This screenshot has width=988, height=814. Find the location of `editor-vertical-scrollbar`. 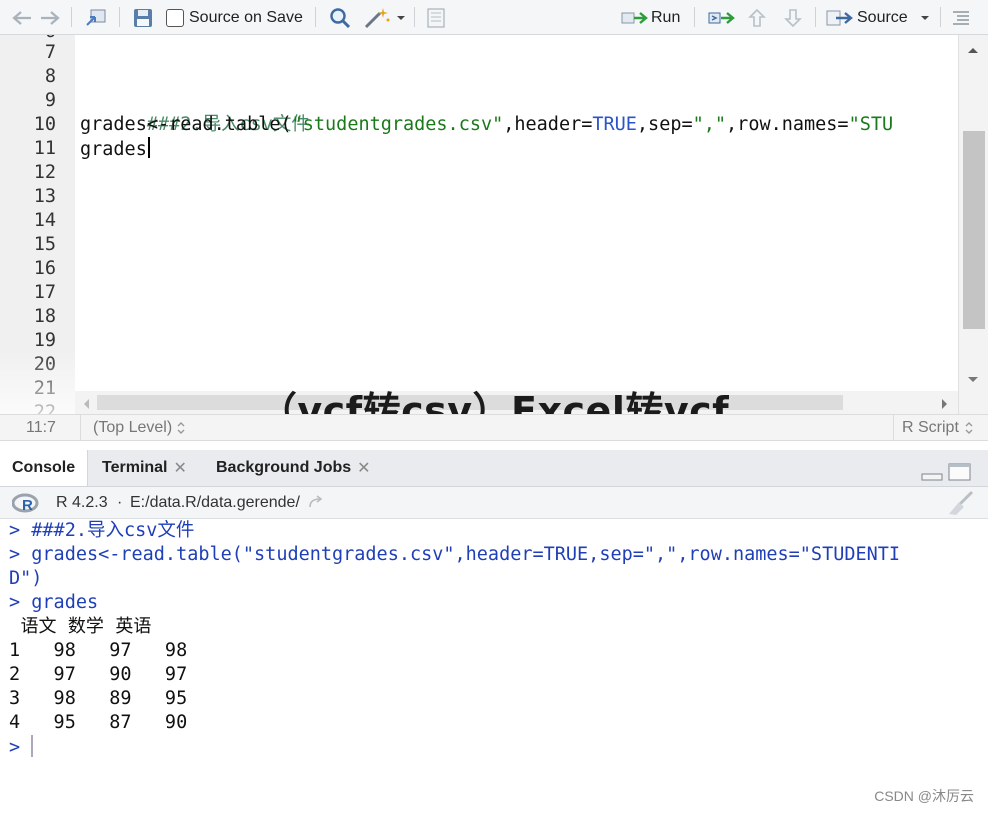

editor-vertical-scrollbar is located at coordinates (973, 224).